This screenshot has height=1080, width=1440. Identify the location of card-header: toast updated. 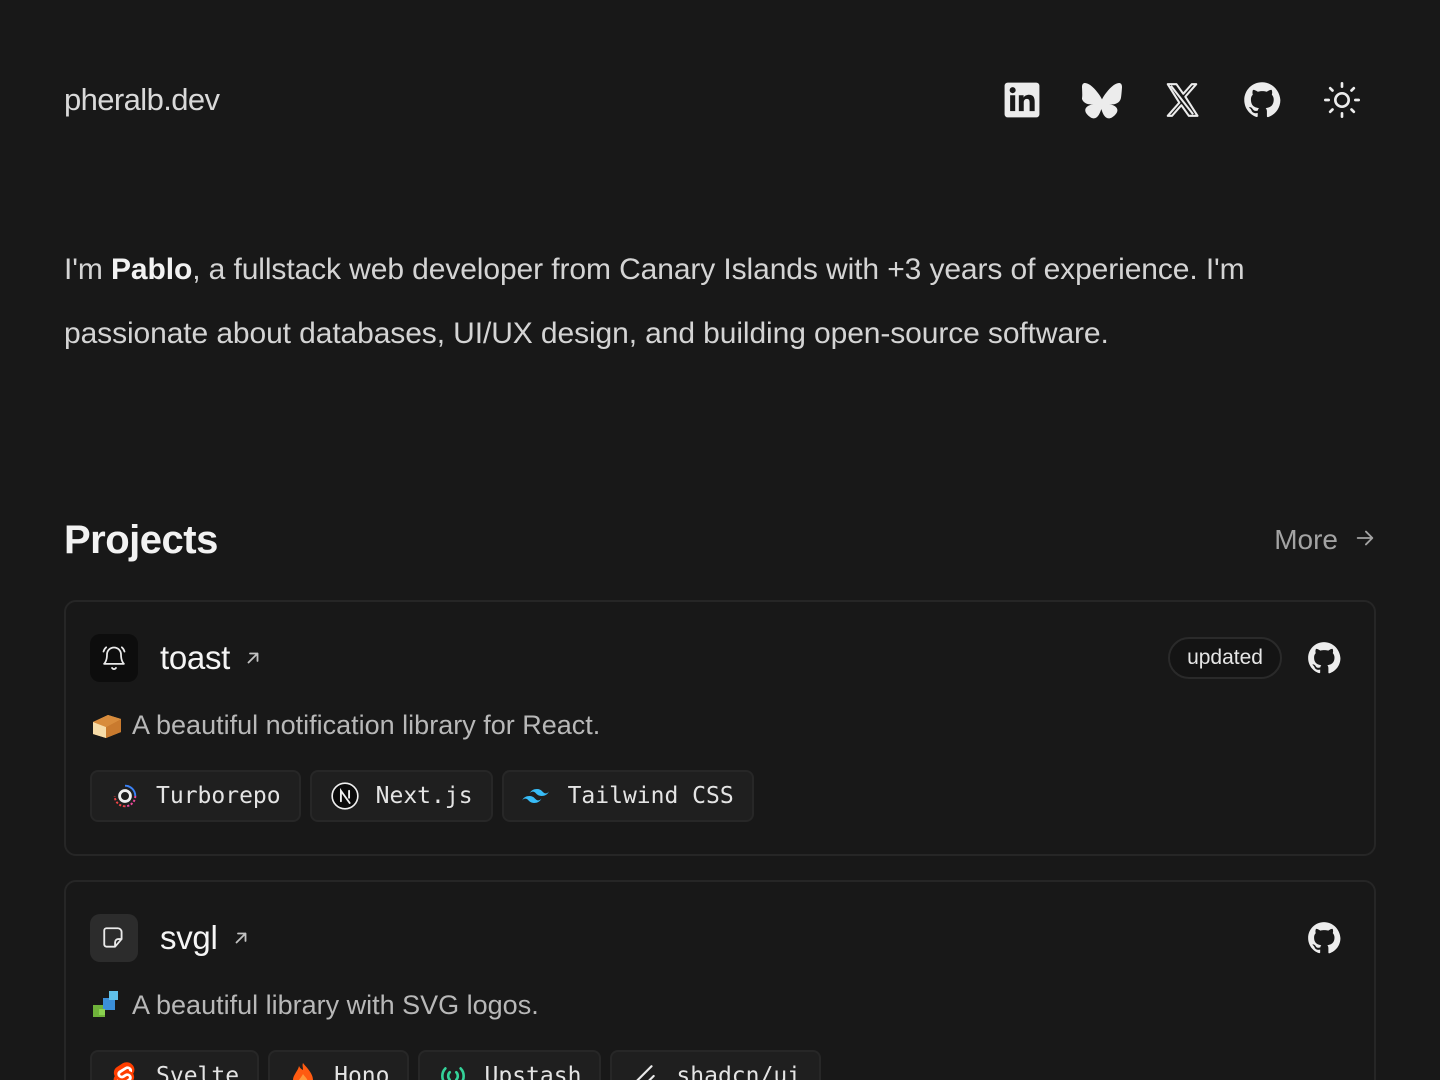
(717, 658).